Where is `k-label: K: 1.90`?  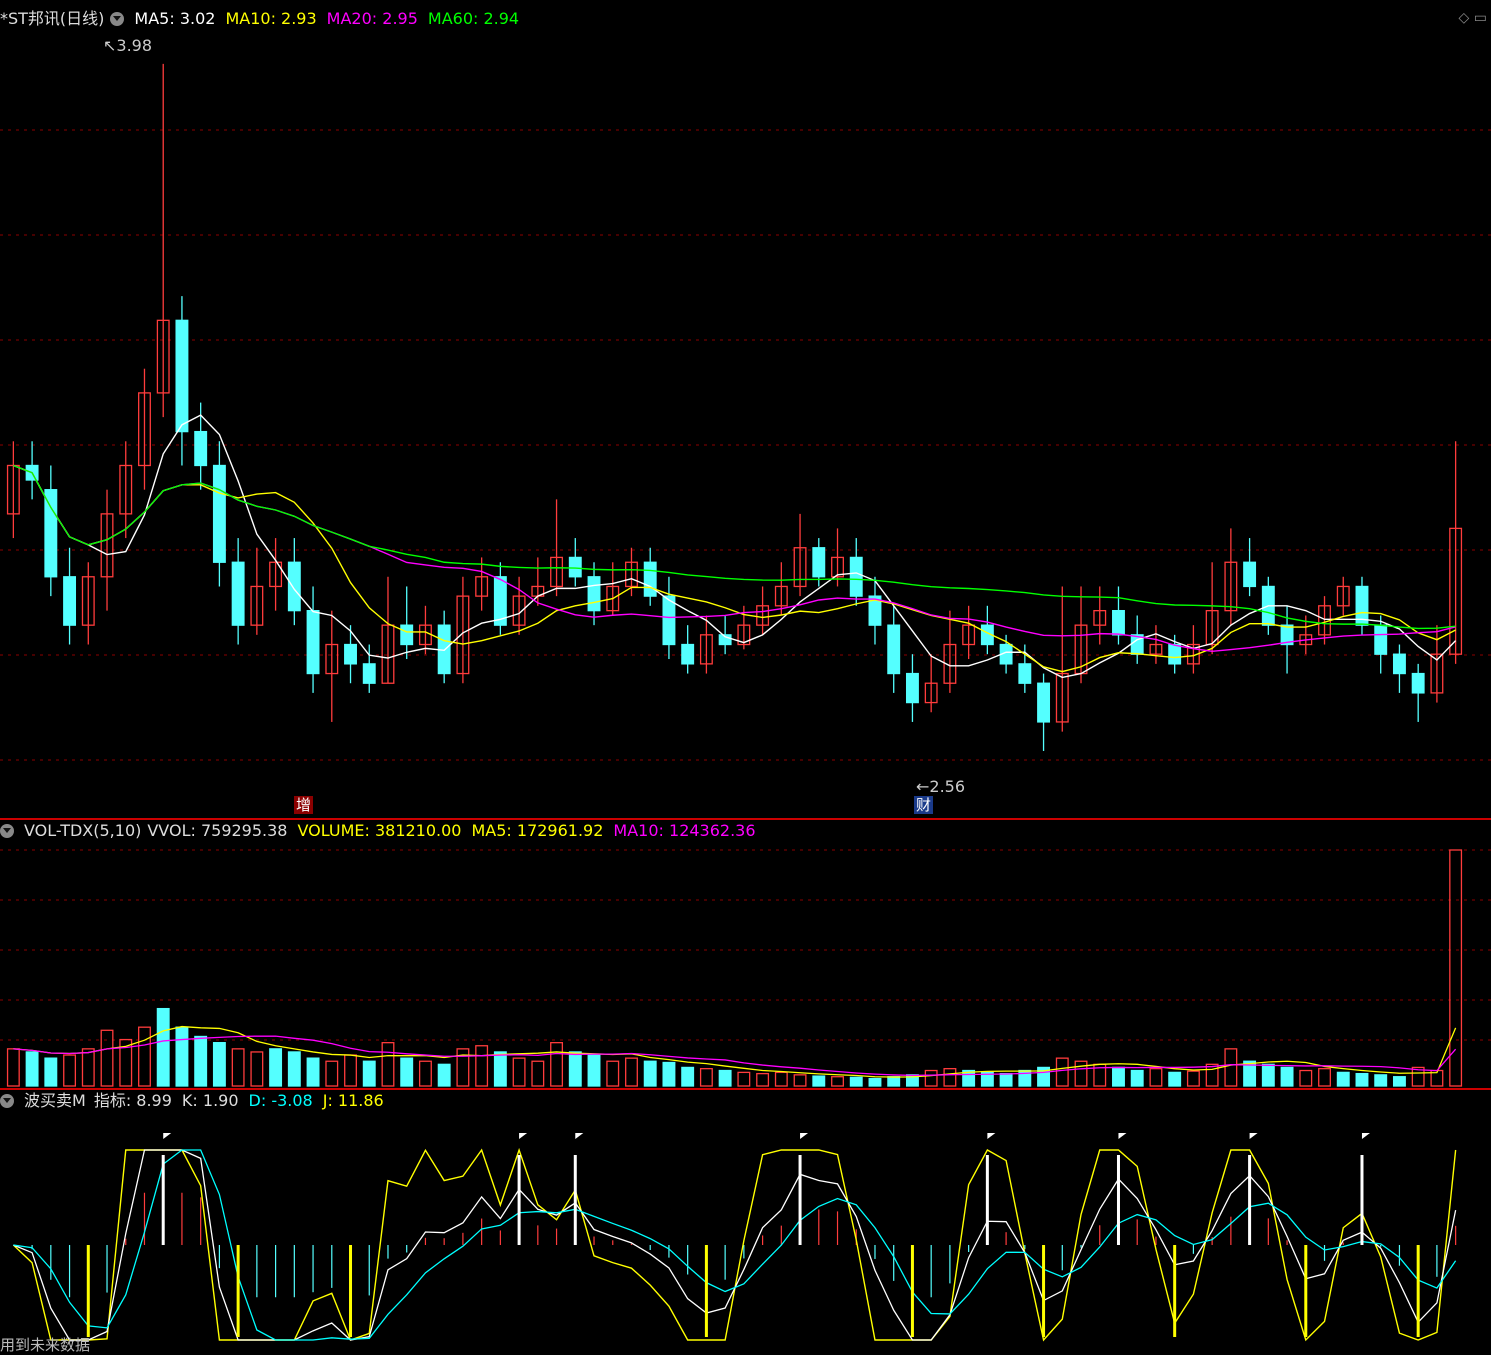
k-label: K: 1.90 is located at coordinates (210, 1100).